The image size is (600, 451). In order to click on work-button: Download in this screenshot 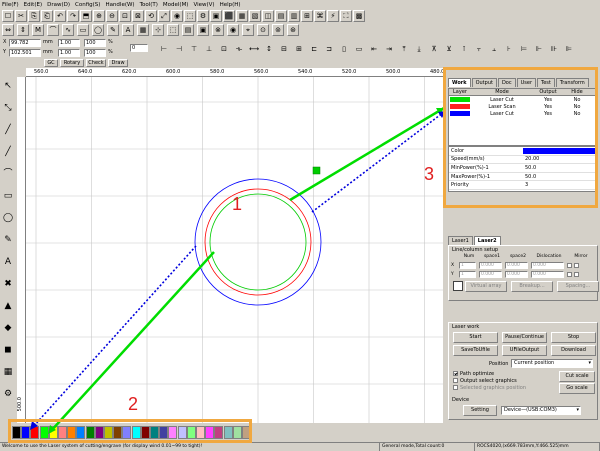, I will do `click(573, 350)`.